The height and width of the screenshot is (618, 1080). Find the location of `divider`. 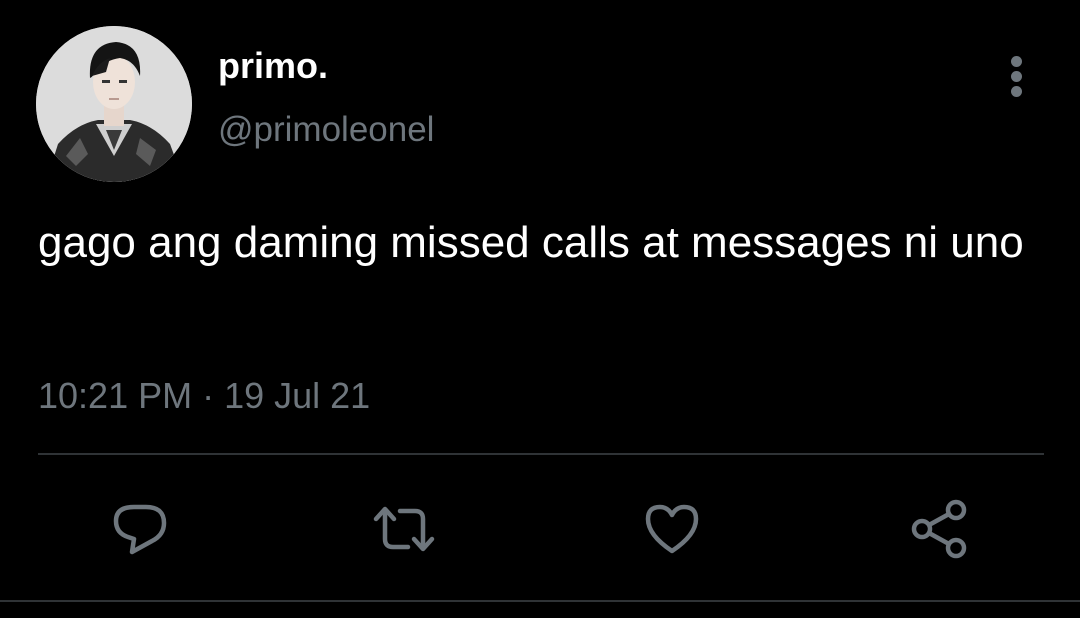

divider is located at coordinates (541, 454).